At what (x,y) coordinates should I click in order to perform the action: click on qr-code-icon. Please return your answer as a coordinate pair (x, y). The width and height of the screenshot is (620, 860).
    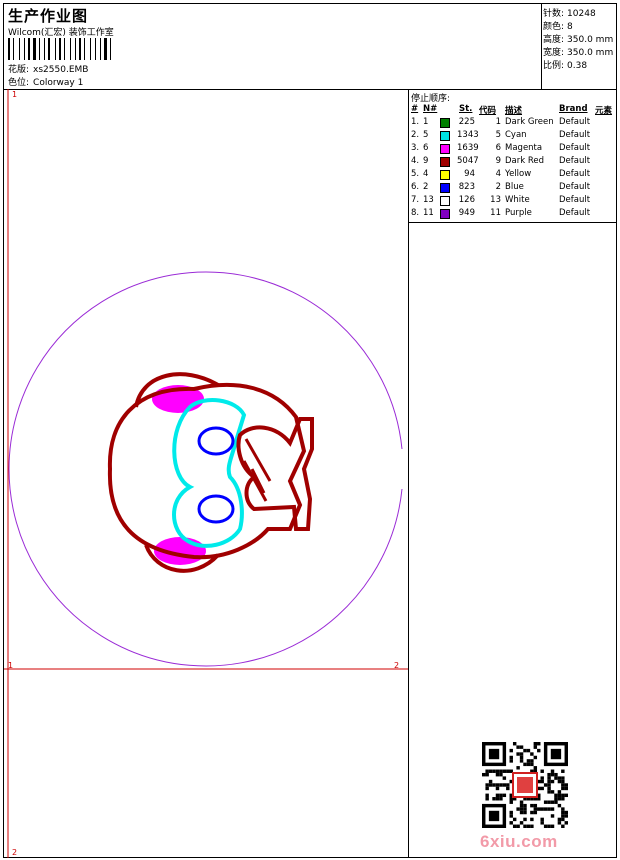
    Looking at the image, I should click on (525, 785).